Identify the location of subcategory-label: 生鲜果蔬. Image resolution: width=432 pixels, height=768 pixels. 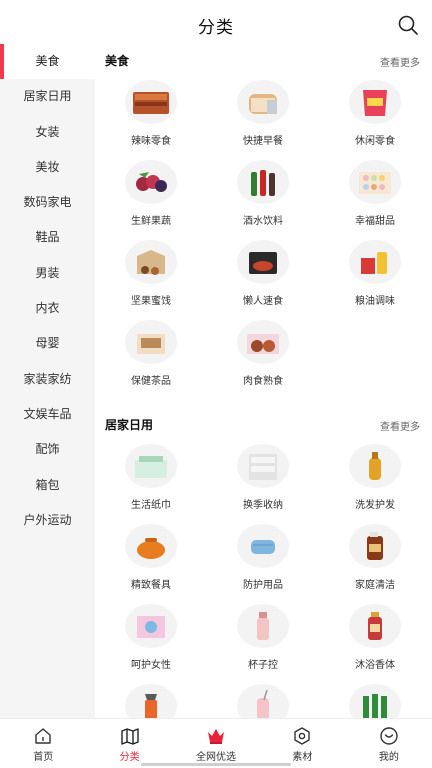
(151, 221).